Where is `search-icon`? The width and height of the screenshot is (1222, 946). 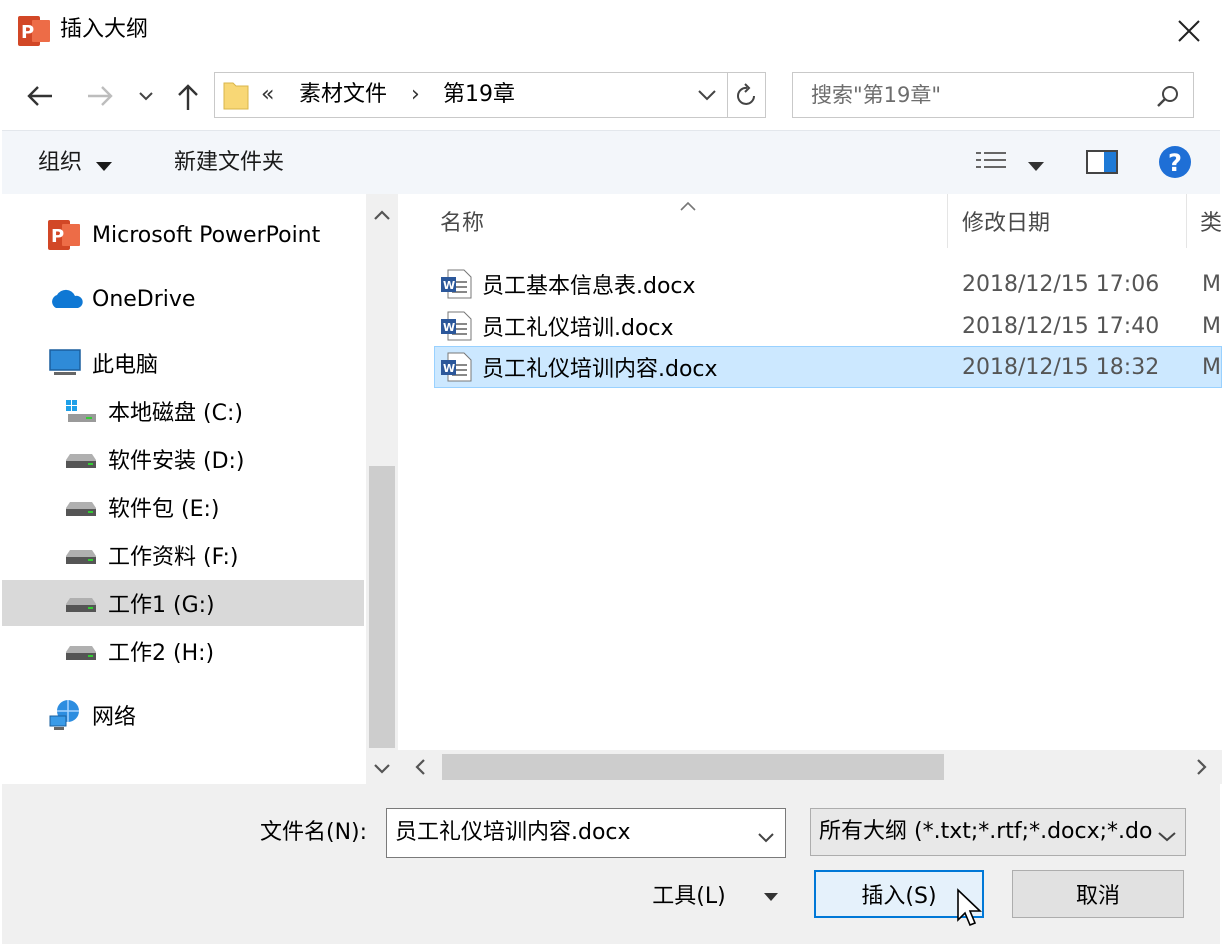 search-icon is located at coordinates (1168, 96).